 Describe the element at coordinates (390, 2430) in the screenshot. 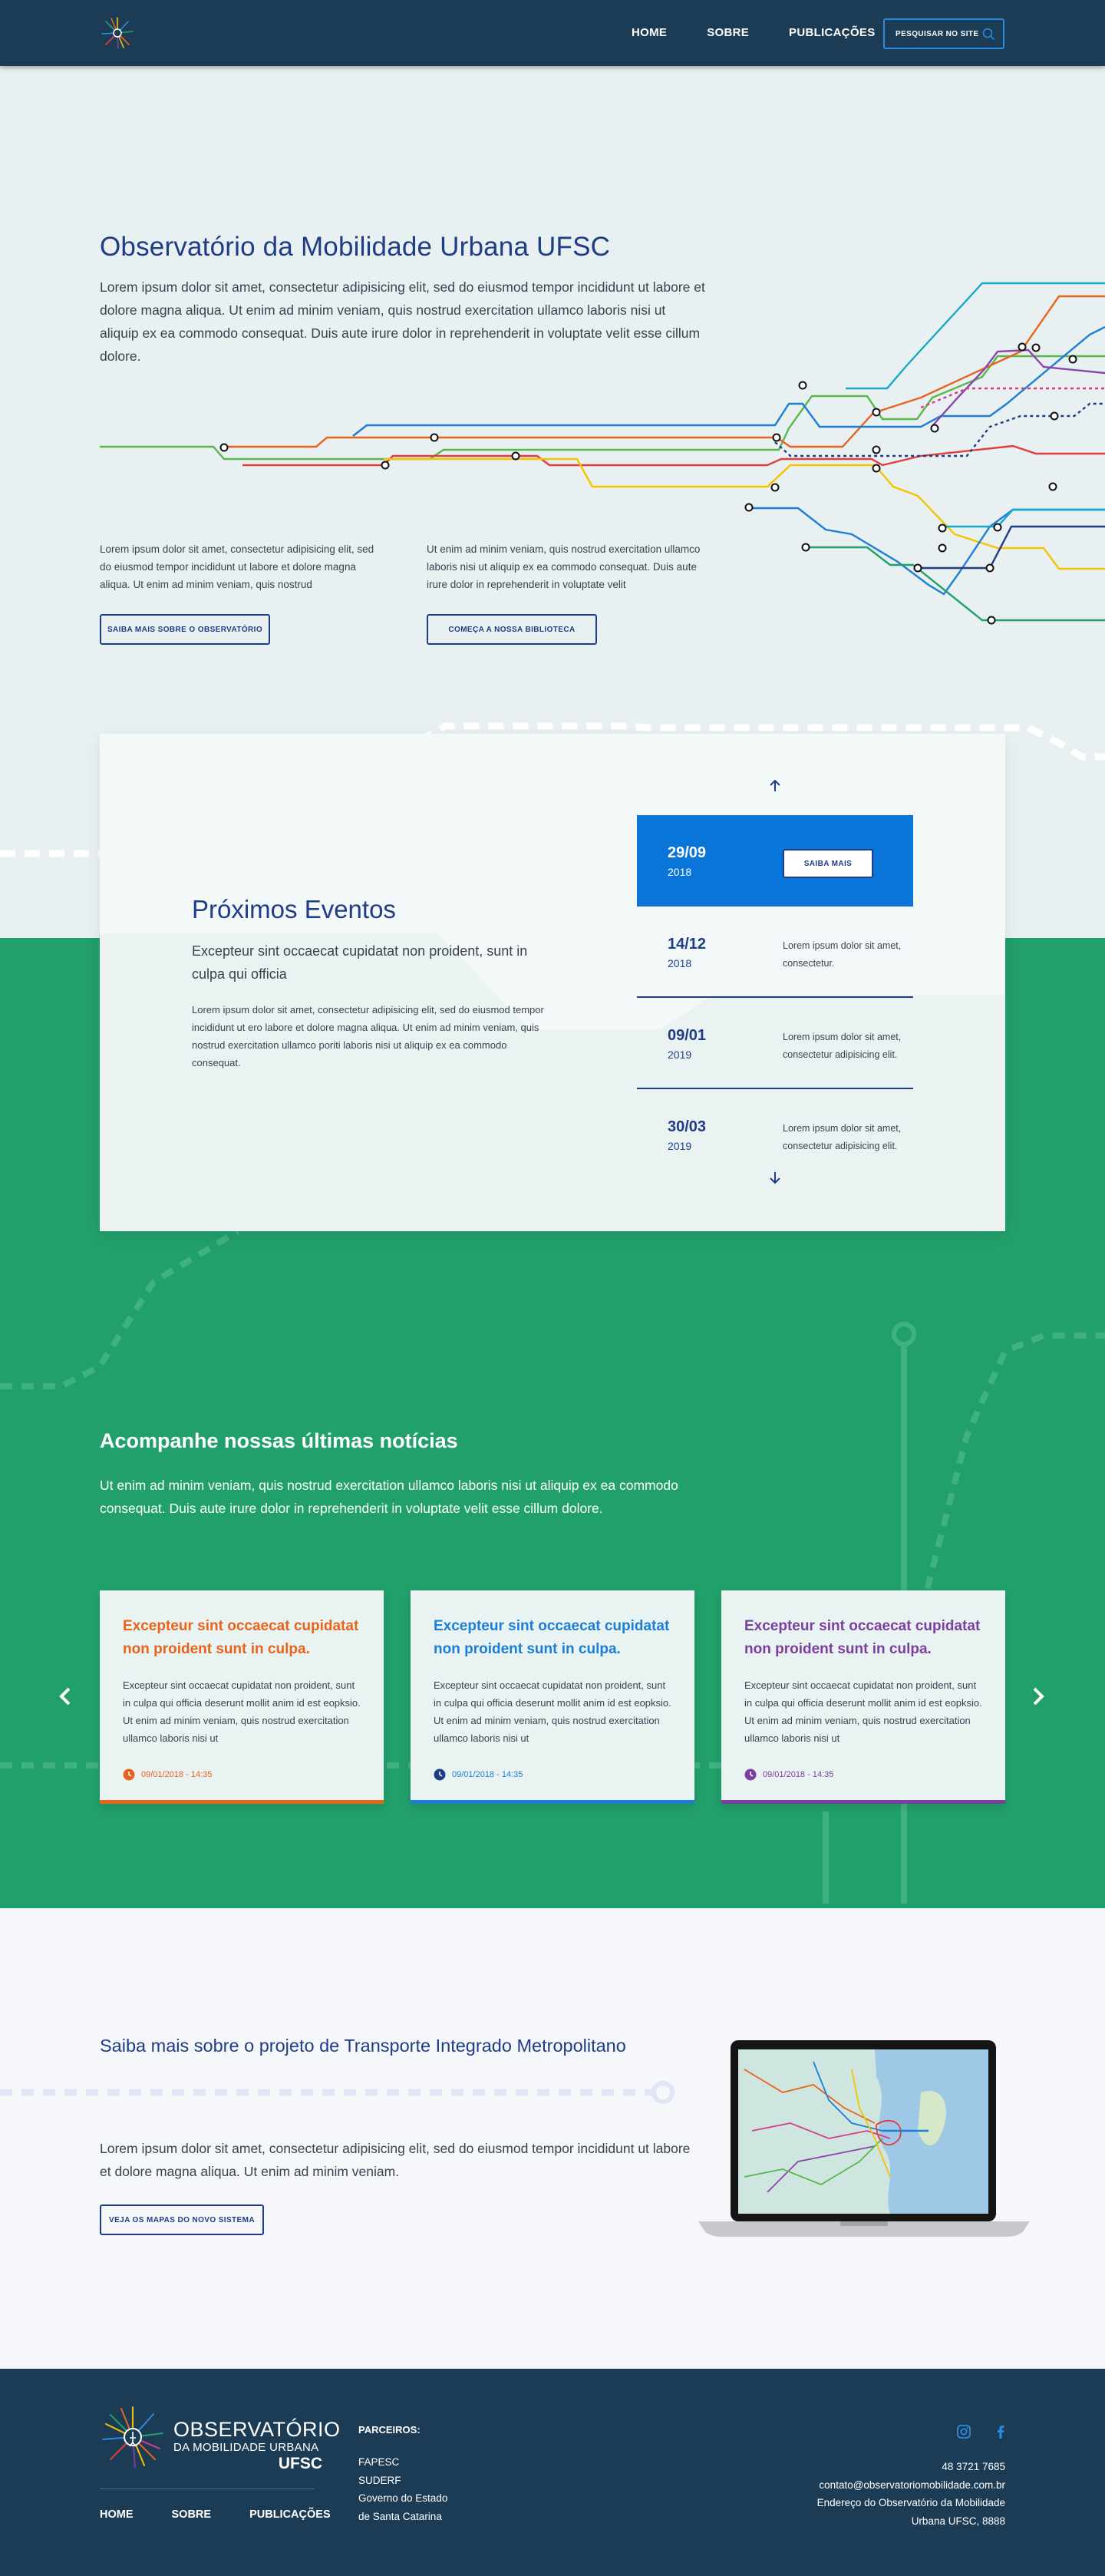

I see `partners-title: PARCEIROS:` at that location.